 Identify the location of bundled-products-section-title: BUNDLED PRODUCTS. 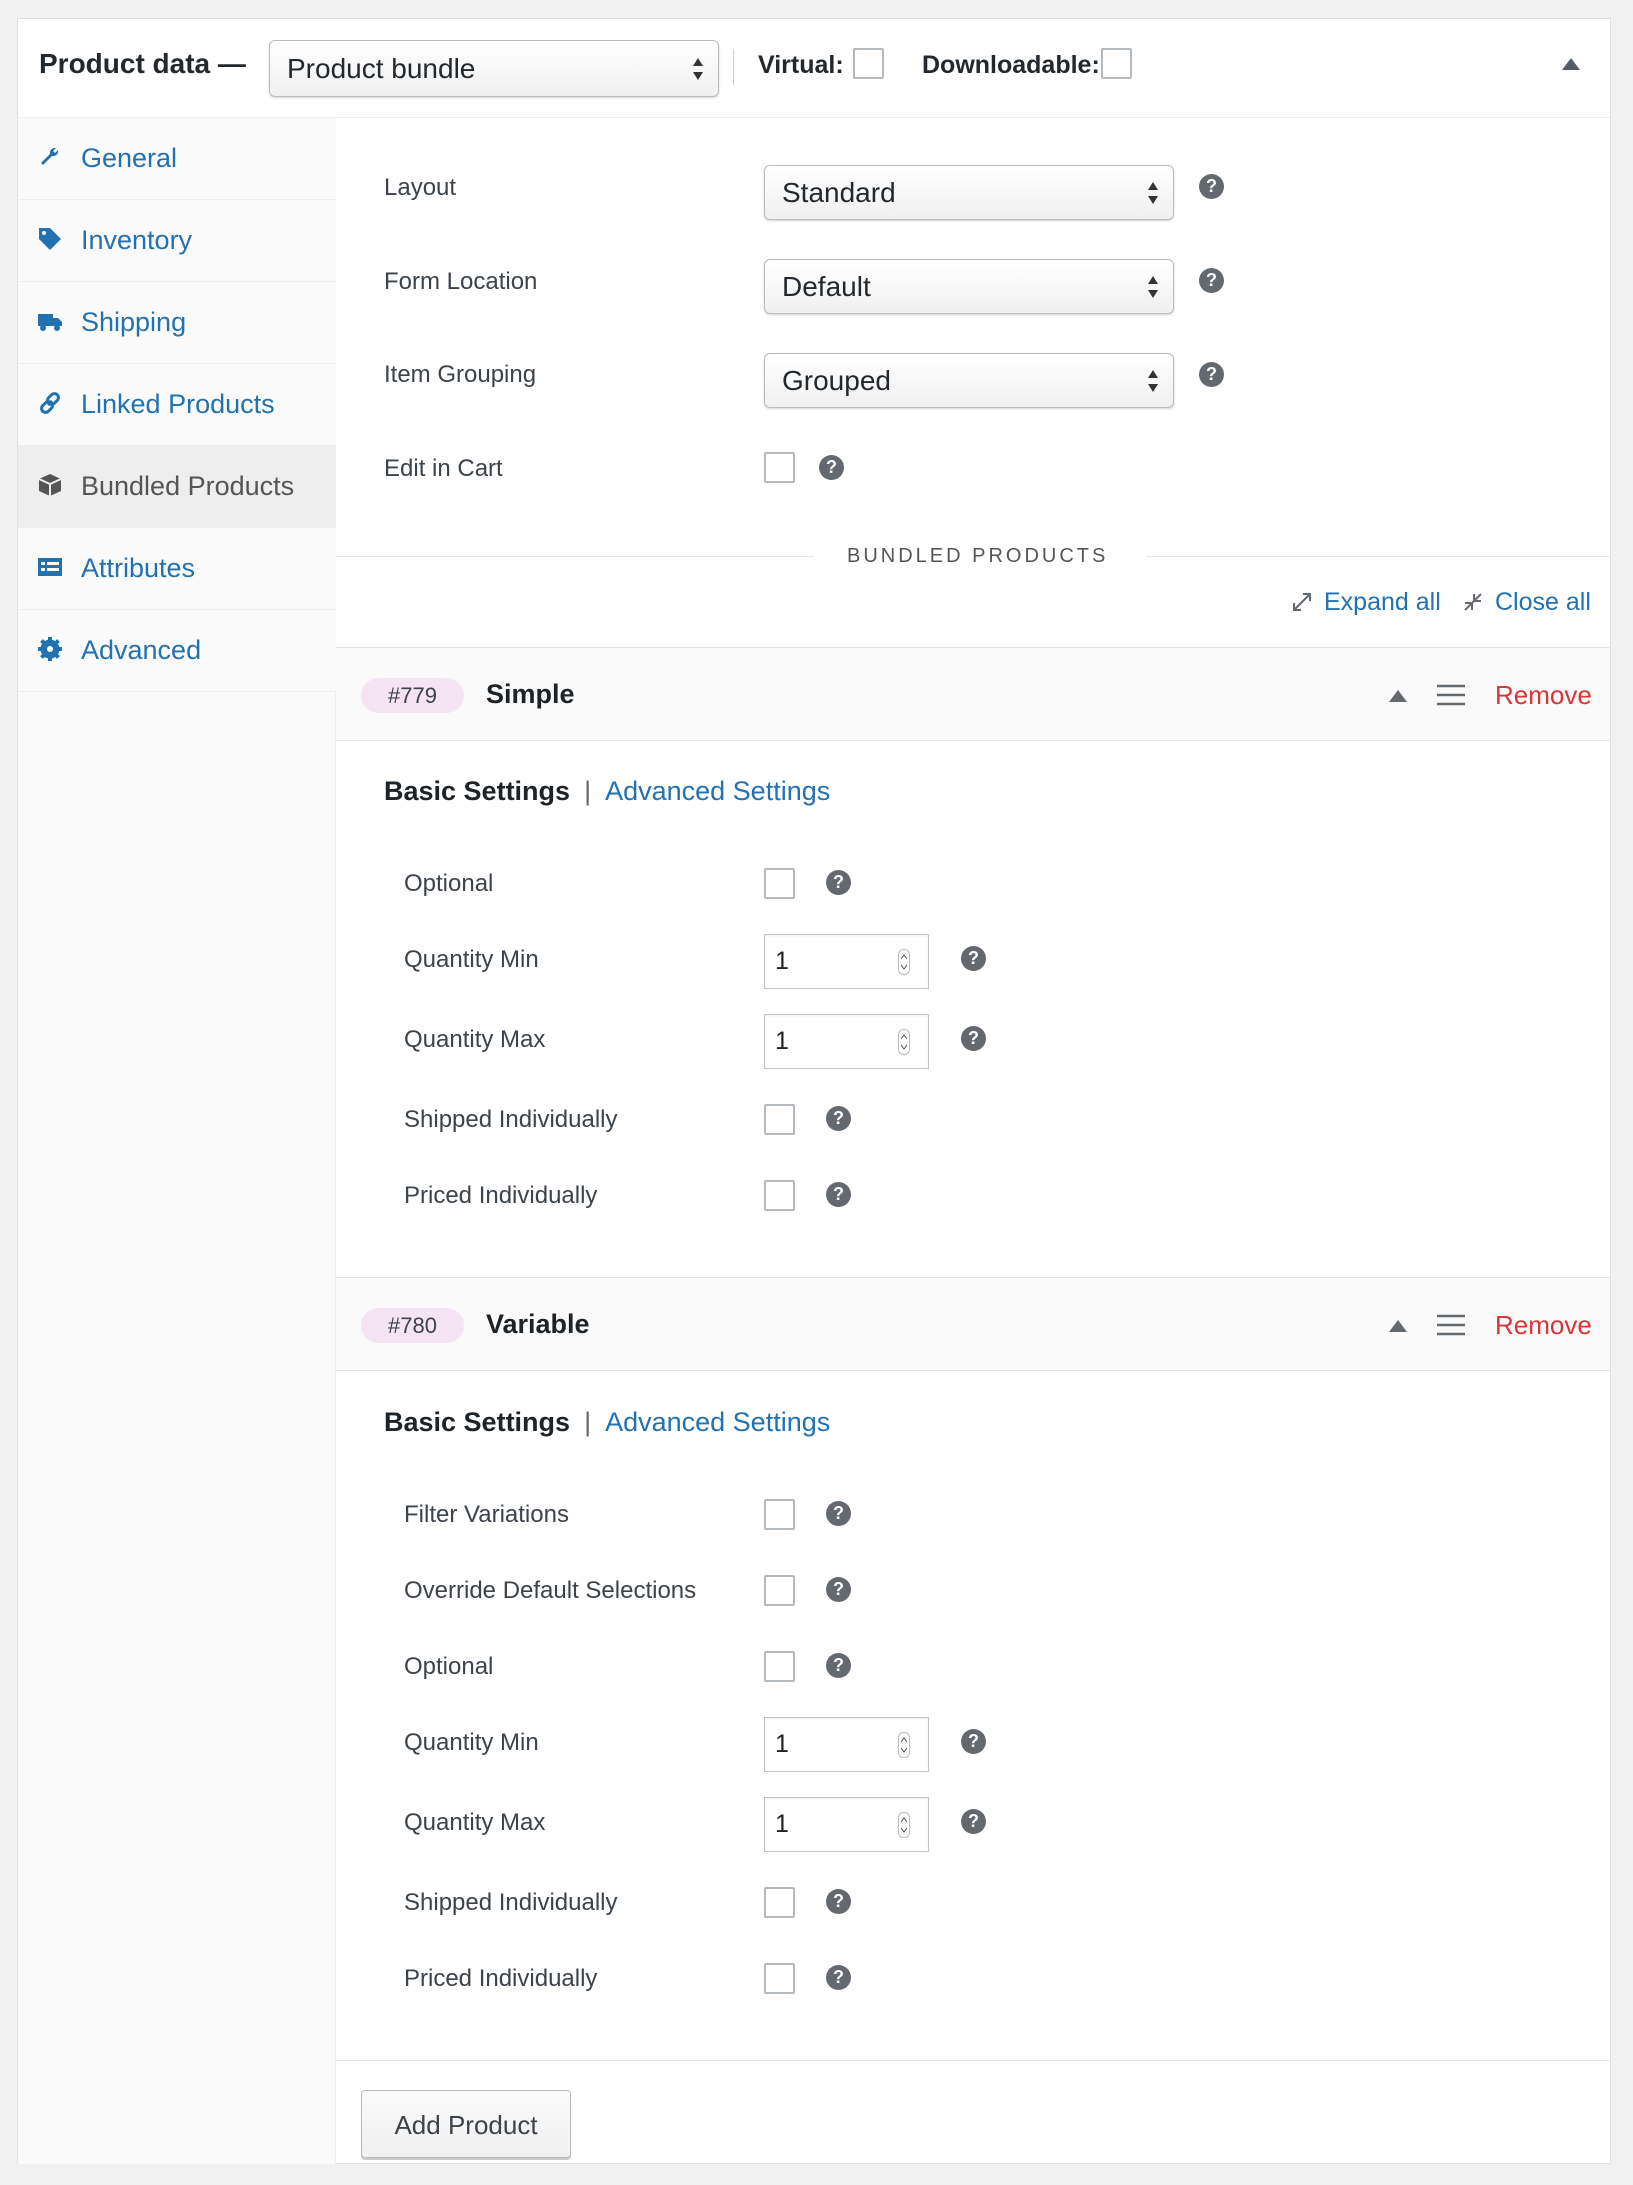
(978, 556).